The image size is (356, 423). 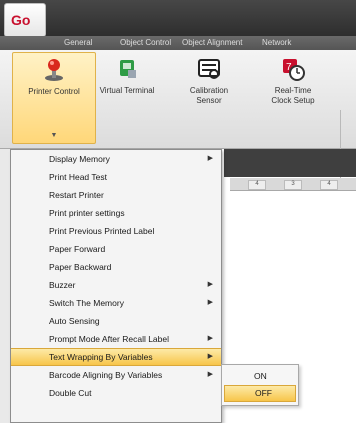 I want to click on menu-item-label: Prompt Mode After Recall Label, so click(x=109, y=339).